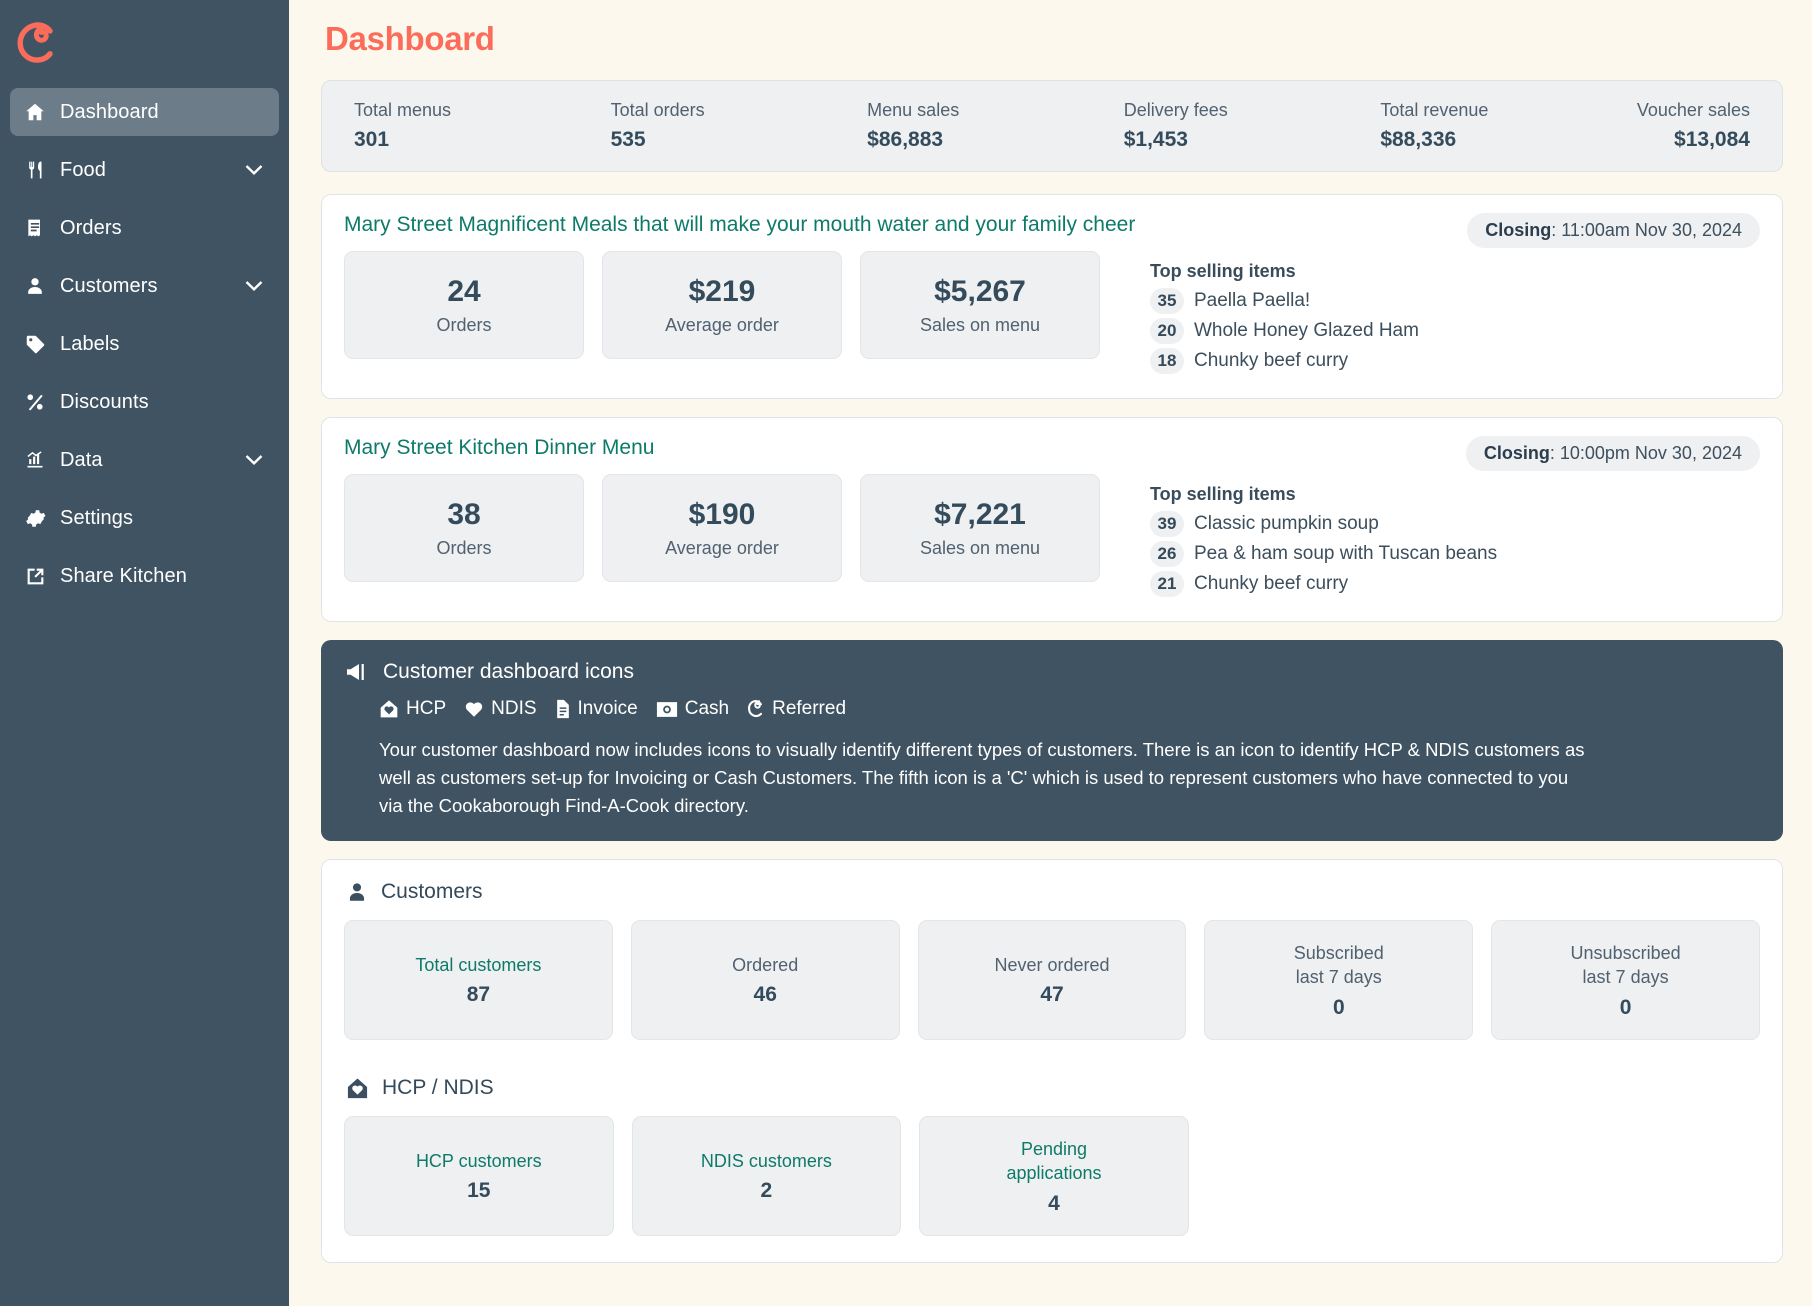  Describe the element at coordinates (1693, 126) in the screenshot. I see `stat-voucher-sales: Voucher sales $13,084` at that location.